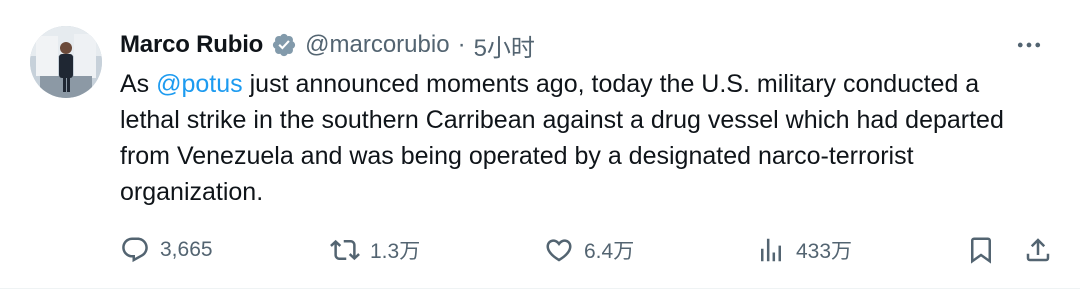 This screenshot has width=1080, height=289. What do you see at coordinates (1029, 45) in the screenshot?
I see `more-icon` at bounding box center [1029, 45].